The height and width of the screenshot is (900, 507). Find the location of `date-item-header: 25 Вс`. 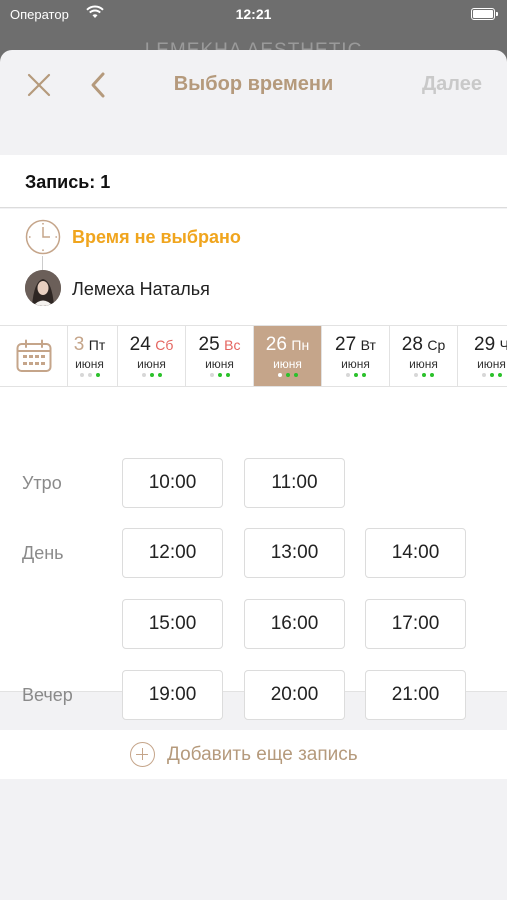

date-item-header: 25 Вс is located at coordinates (219, 345).